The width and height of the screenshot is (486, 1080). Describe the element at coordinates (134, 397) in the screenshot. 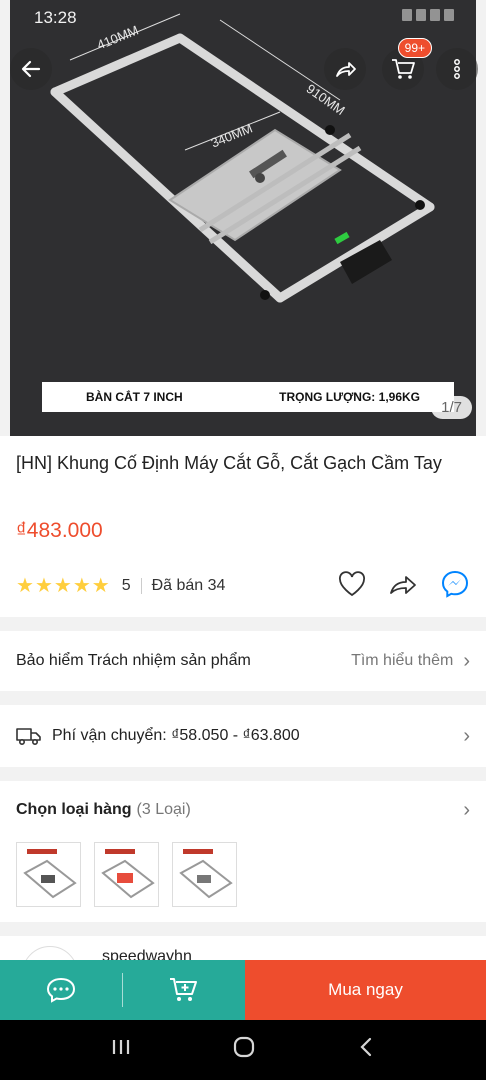

I see `caption-left: BÀN CẮT 7 INCH` at that location.